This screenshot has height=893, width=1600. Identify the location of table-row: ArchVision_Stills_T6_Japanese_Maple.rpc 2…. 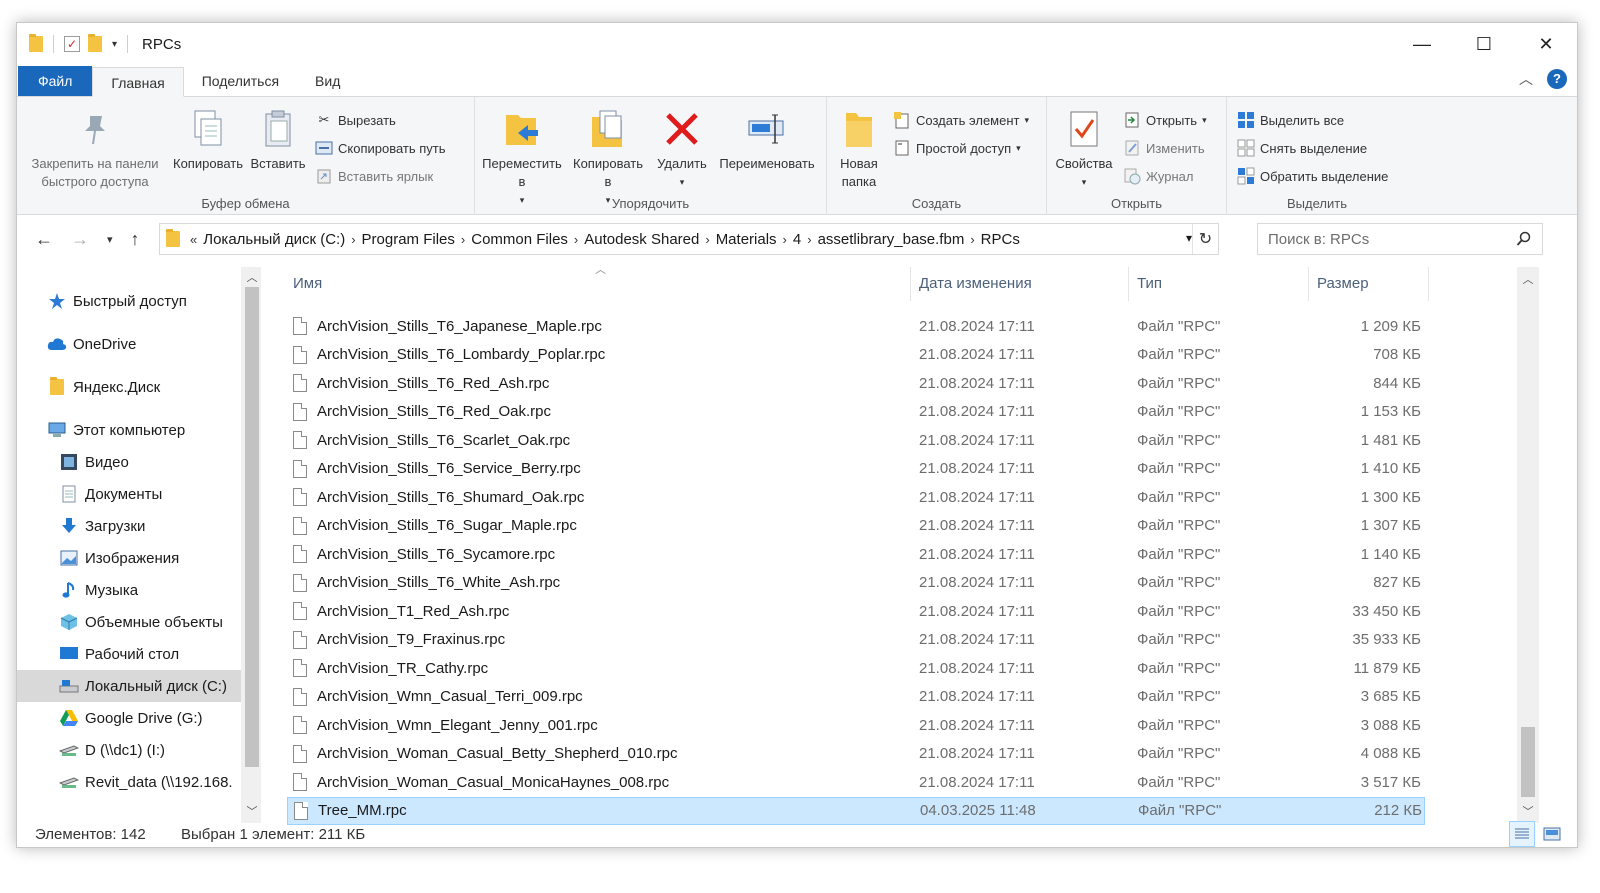
(856, 326).